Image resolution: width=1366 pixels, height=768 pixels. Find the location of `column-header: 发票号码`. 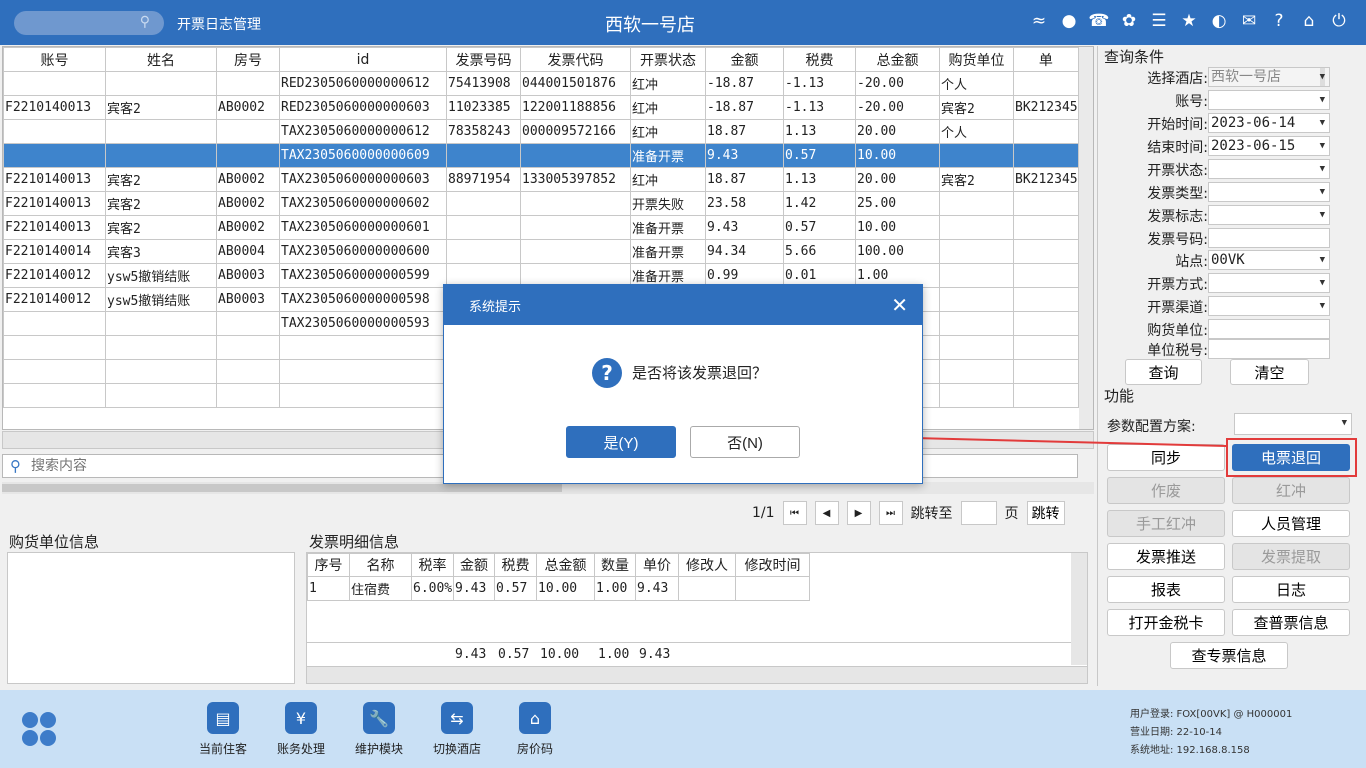

column-header: 发票号码 is located at coordinates (483, 59).